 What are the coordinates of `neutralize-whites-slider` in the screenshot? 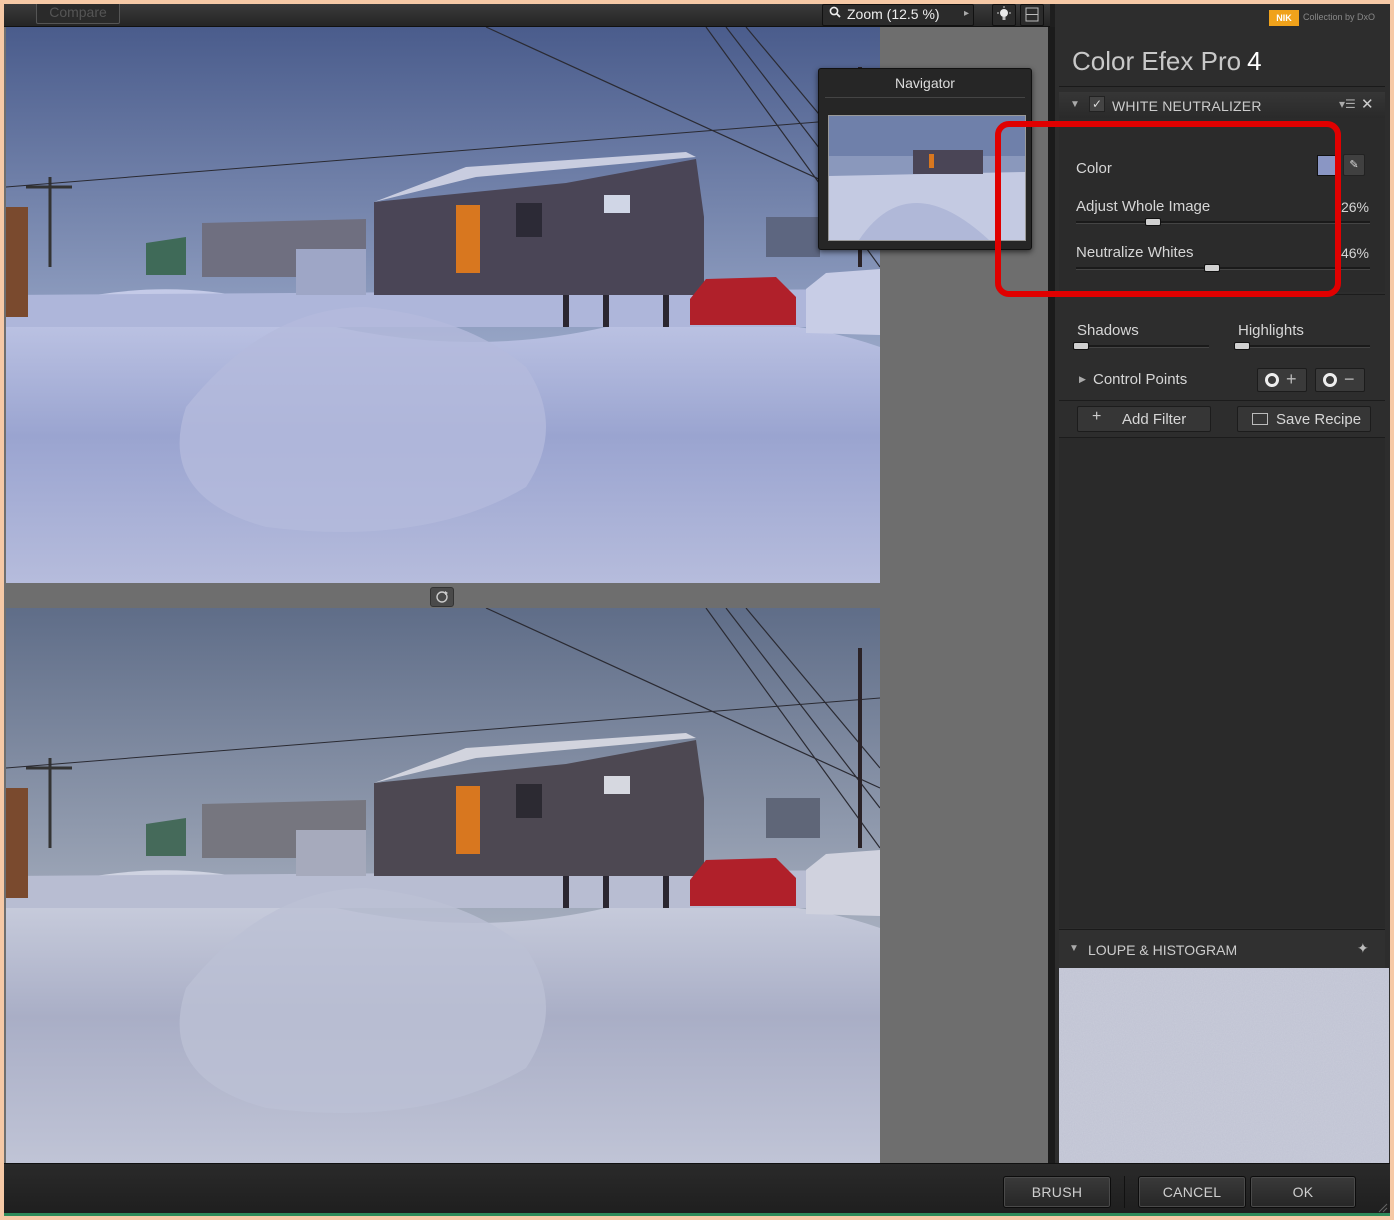 It's located at (1223, 268).